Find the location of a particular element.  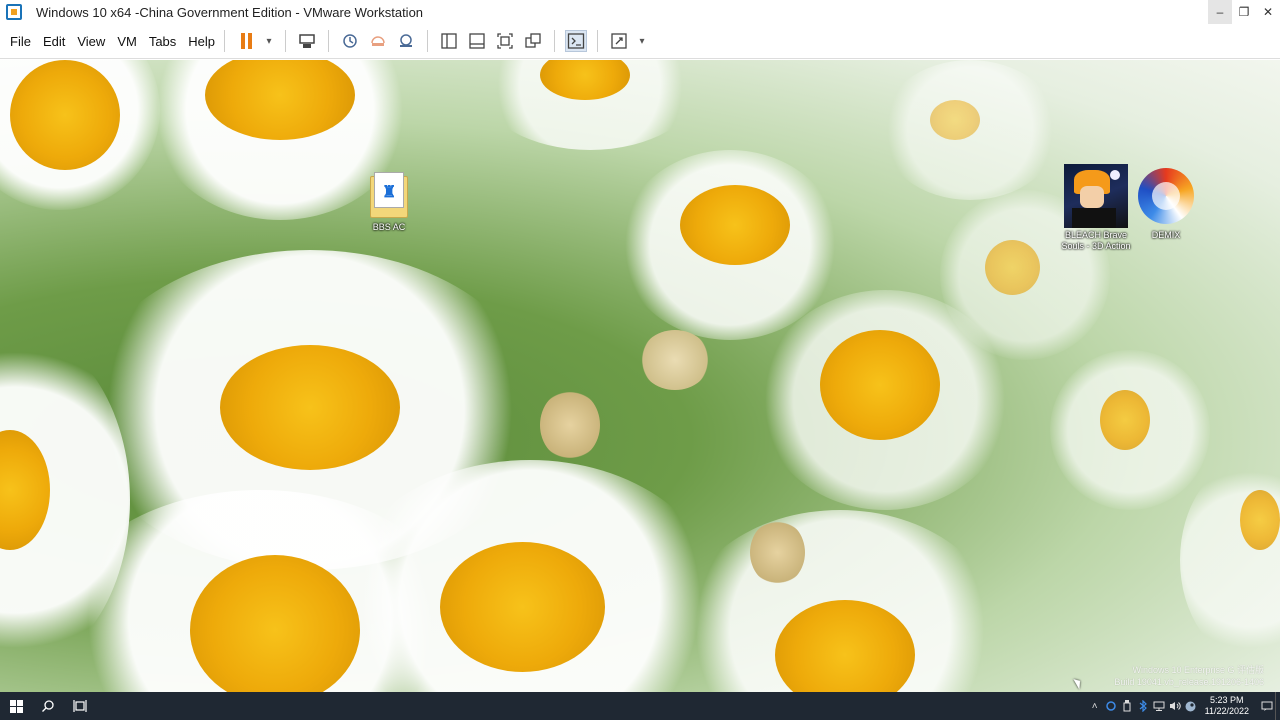

windows-start-icon is located at coordinates (16, 706).